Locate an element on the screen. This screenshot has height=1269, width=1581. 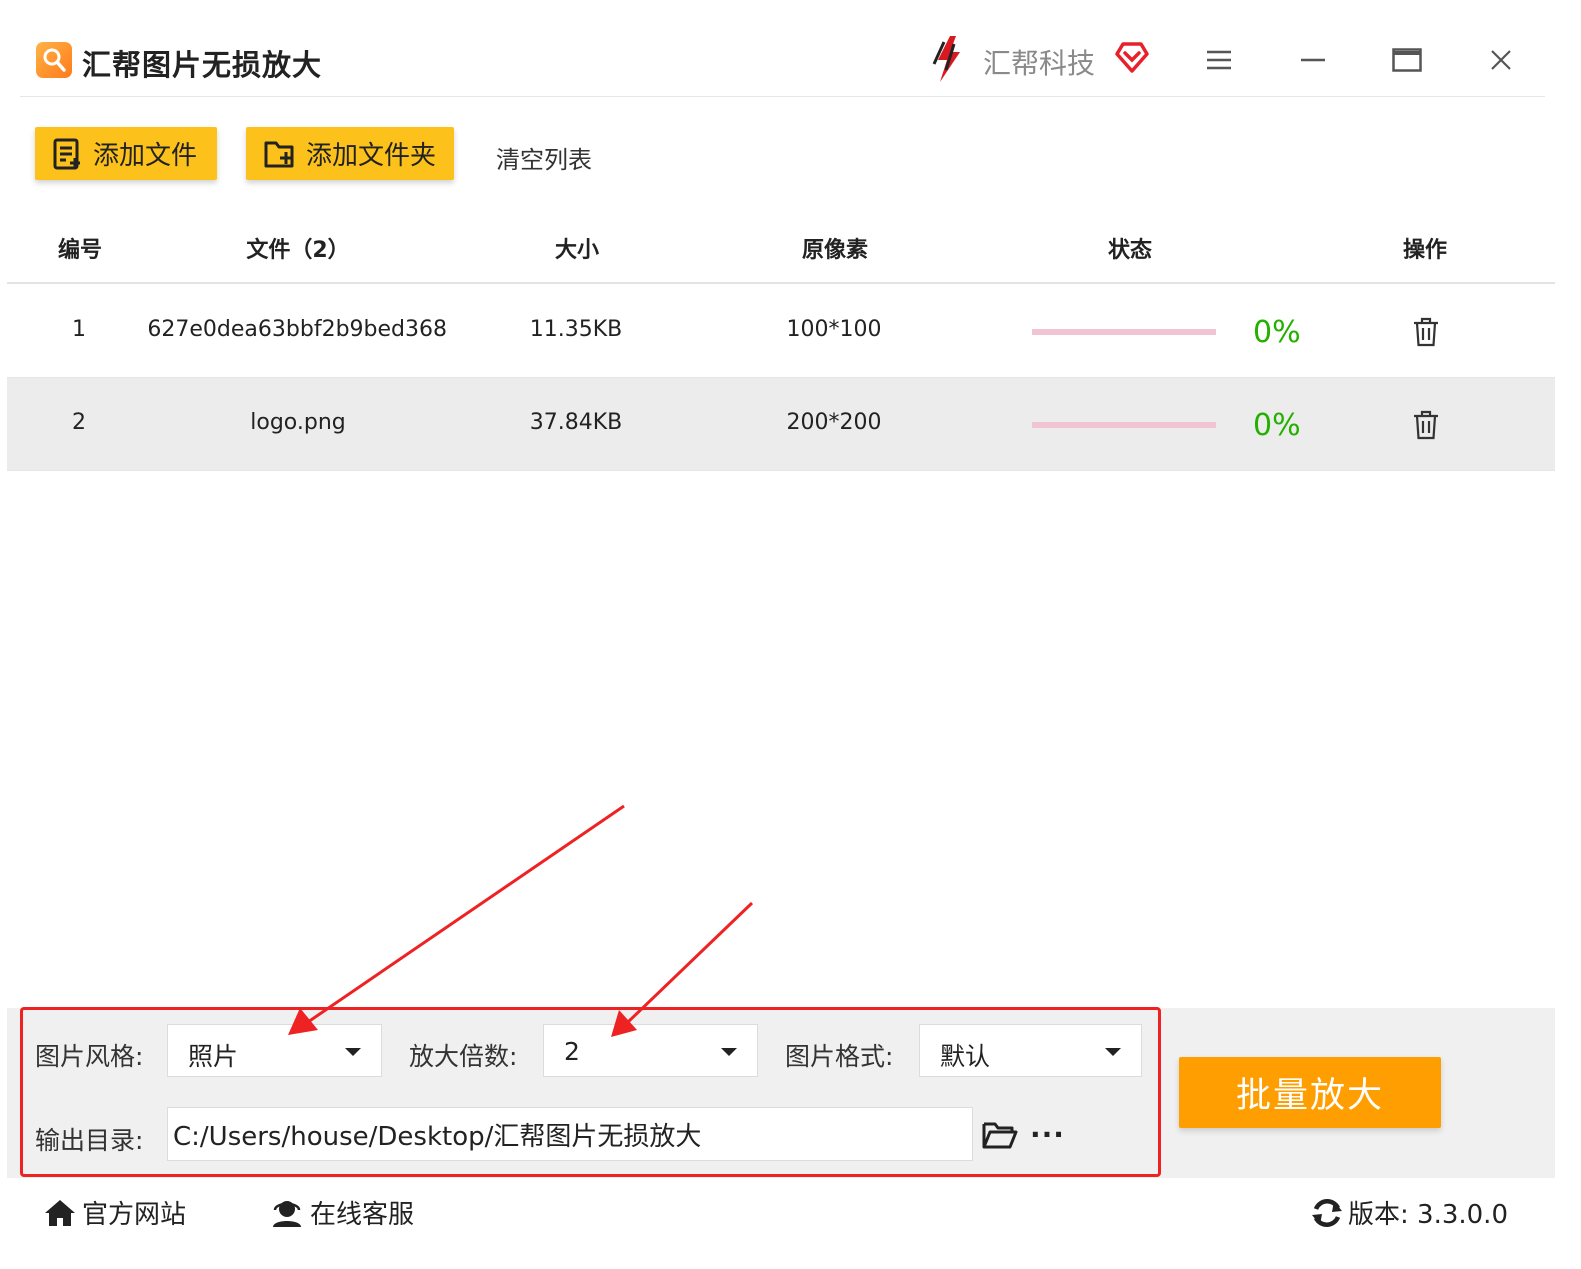
row-size: 37.84KB is located at coordinates (576, 422).